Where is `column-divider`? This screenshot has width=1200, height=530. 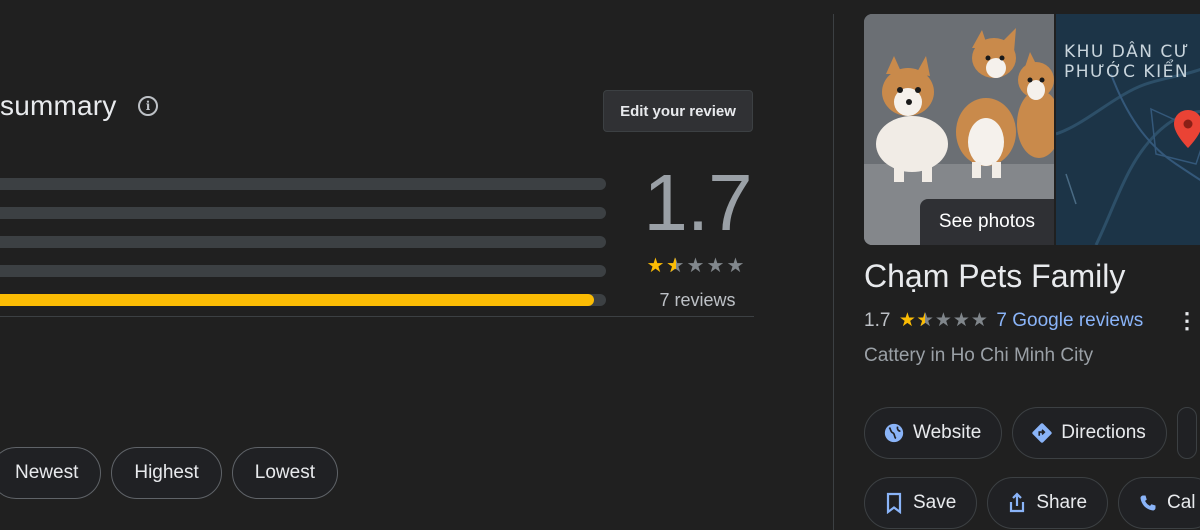 column-divider is located at coordinates (833, 272).